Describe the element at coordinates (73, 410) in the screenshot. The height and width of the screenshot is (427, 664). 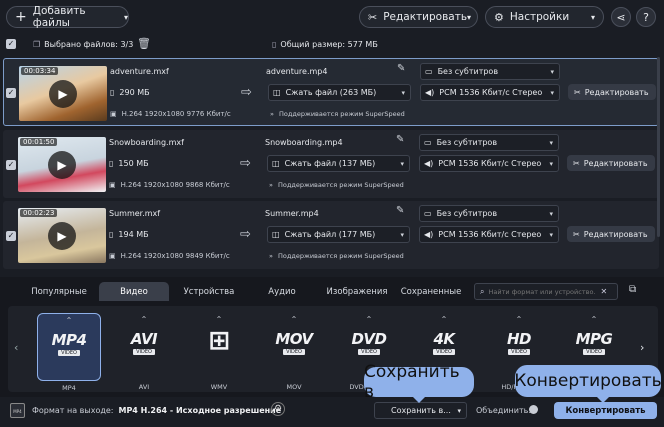
I see `output-format-label: Формат на выходе:` at that location.